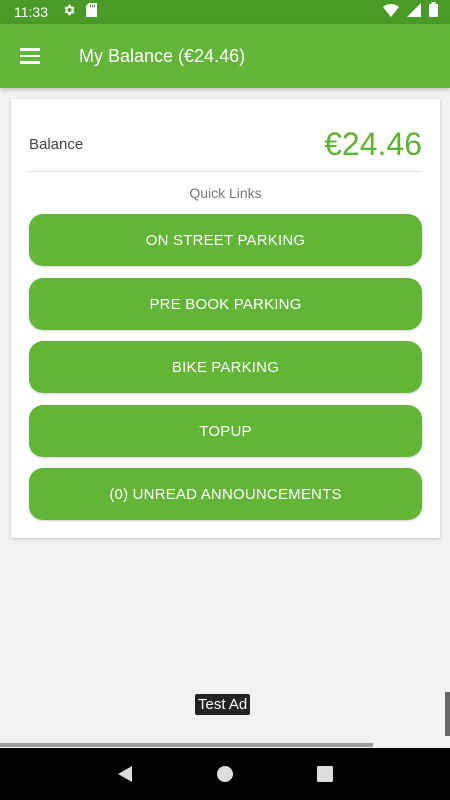 The image size is (450, 800). Describe the element at coordinates (223, 704) in the screenshot. I see `test-ad-banner: Test Ad` at that location.